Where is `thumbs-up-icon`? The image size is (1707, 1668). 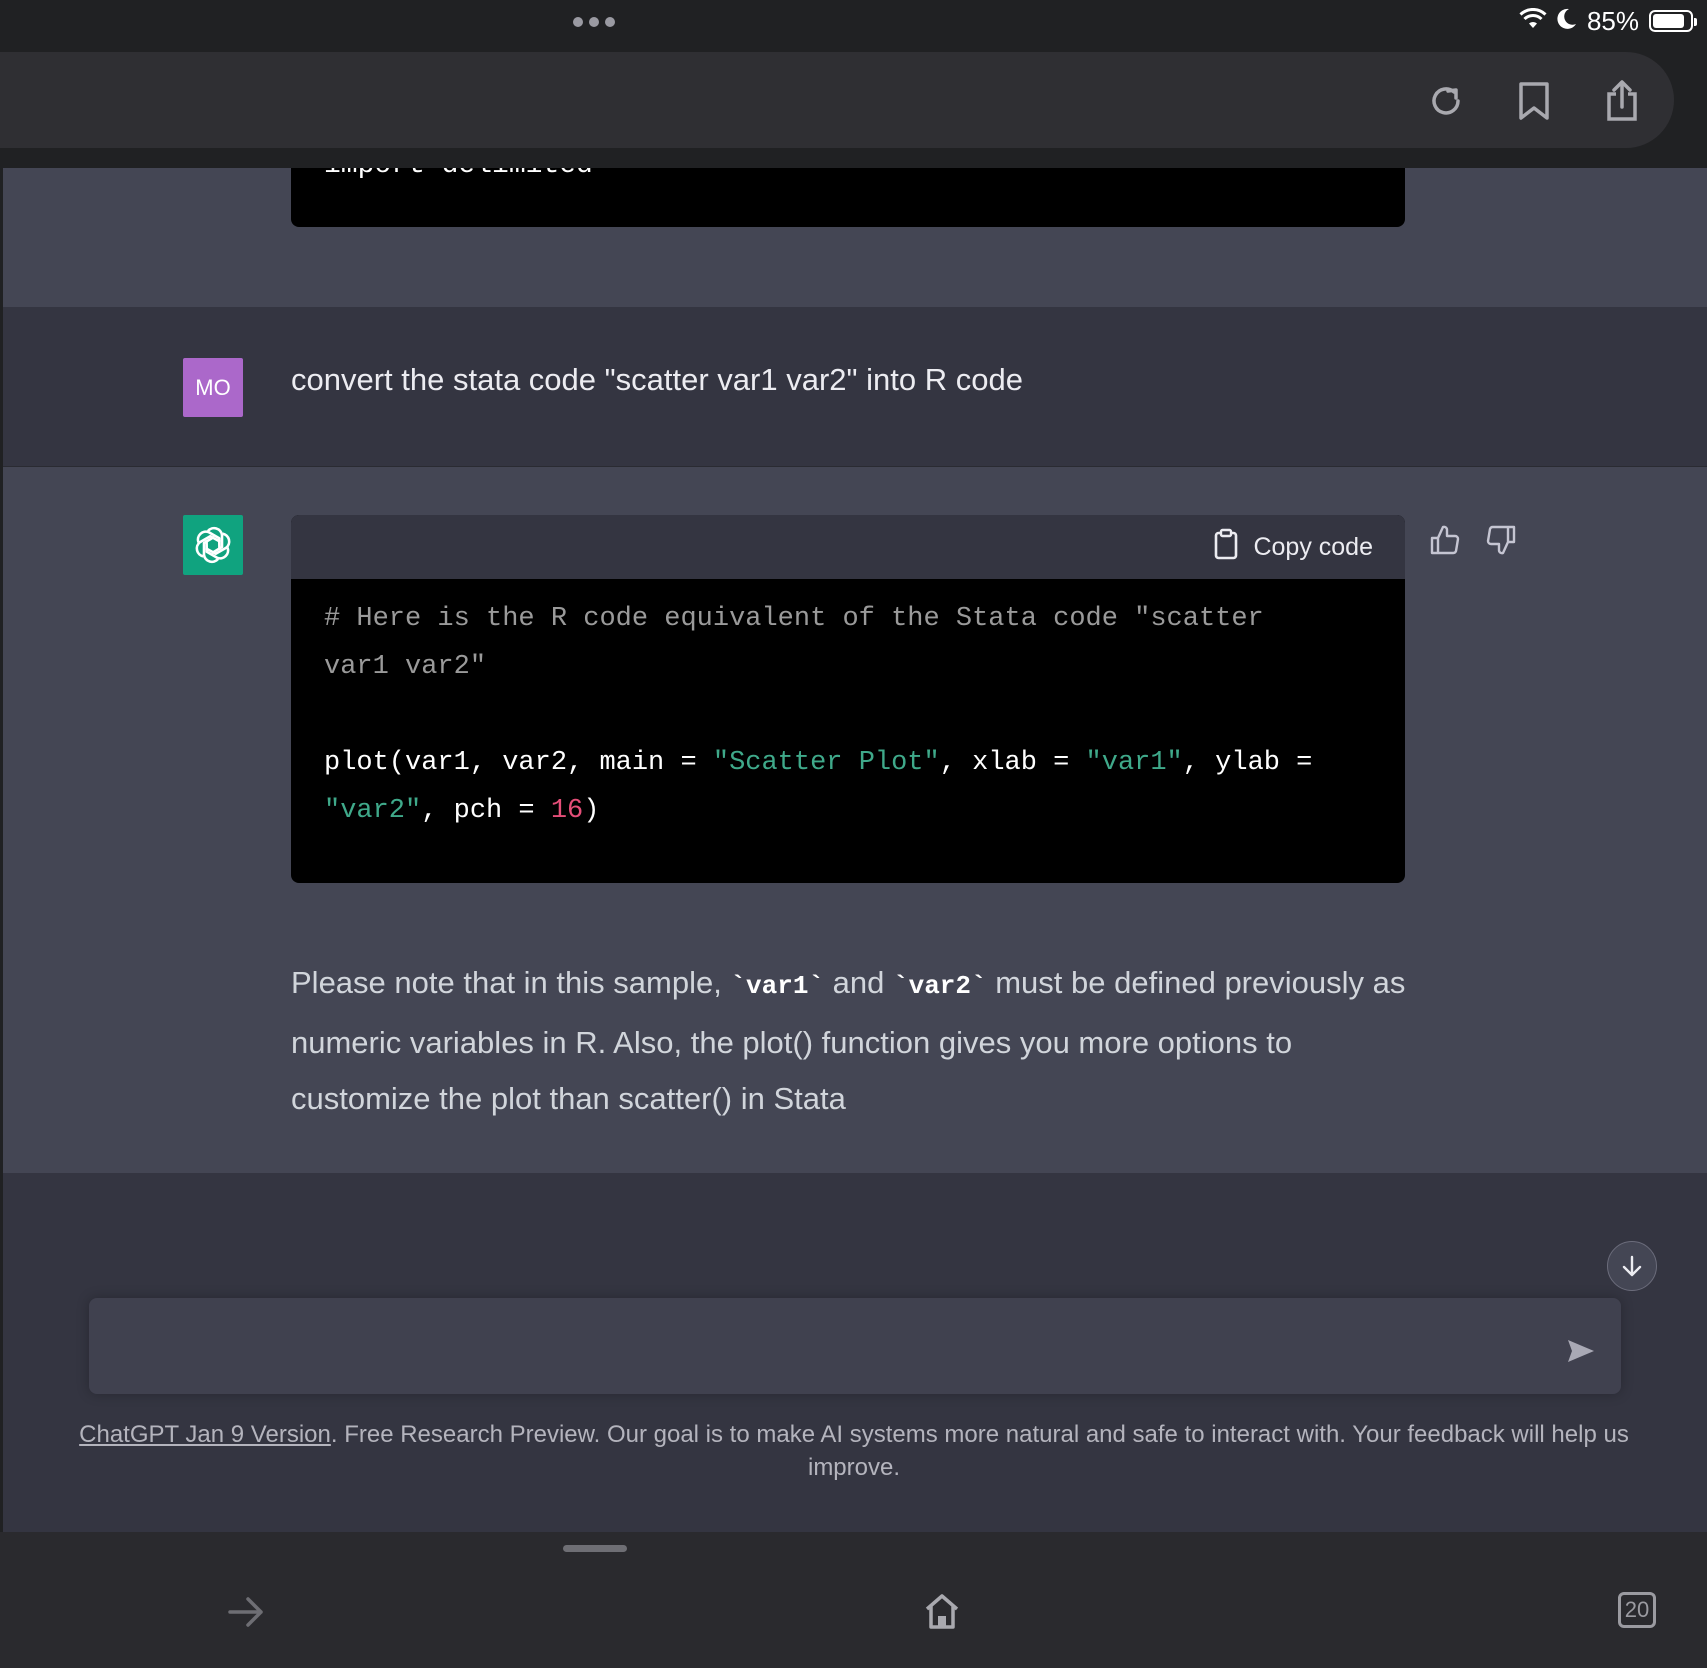 thumbs-up-icon is located at coordinates (1445, 540).